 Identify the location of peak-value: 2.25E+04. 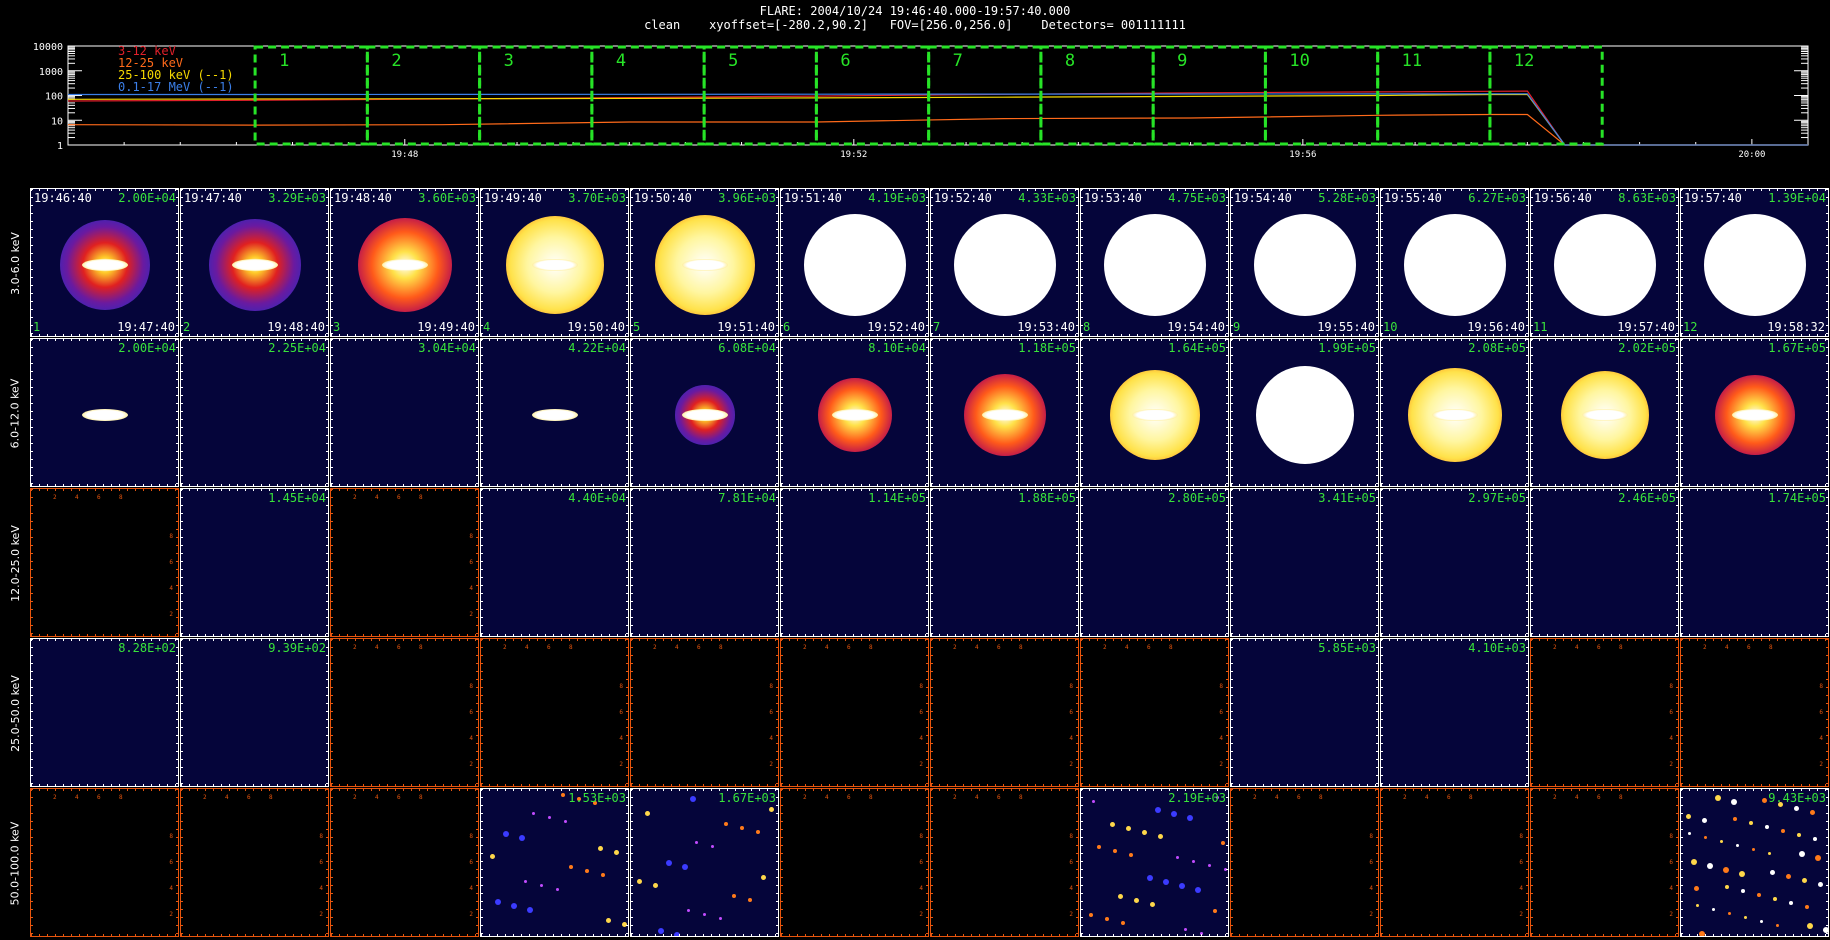
(297, 348).